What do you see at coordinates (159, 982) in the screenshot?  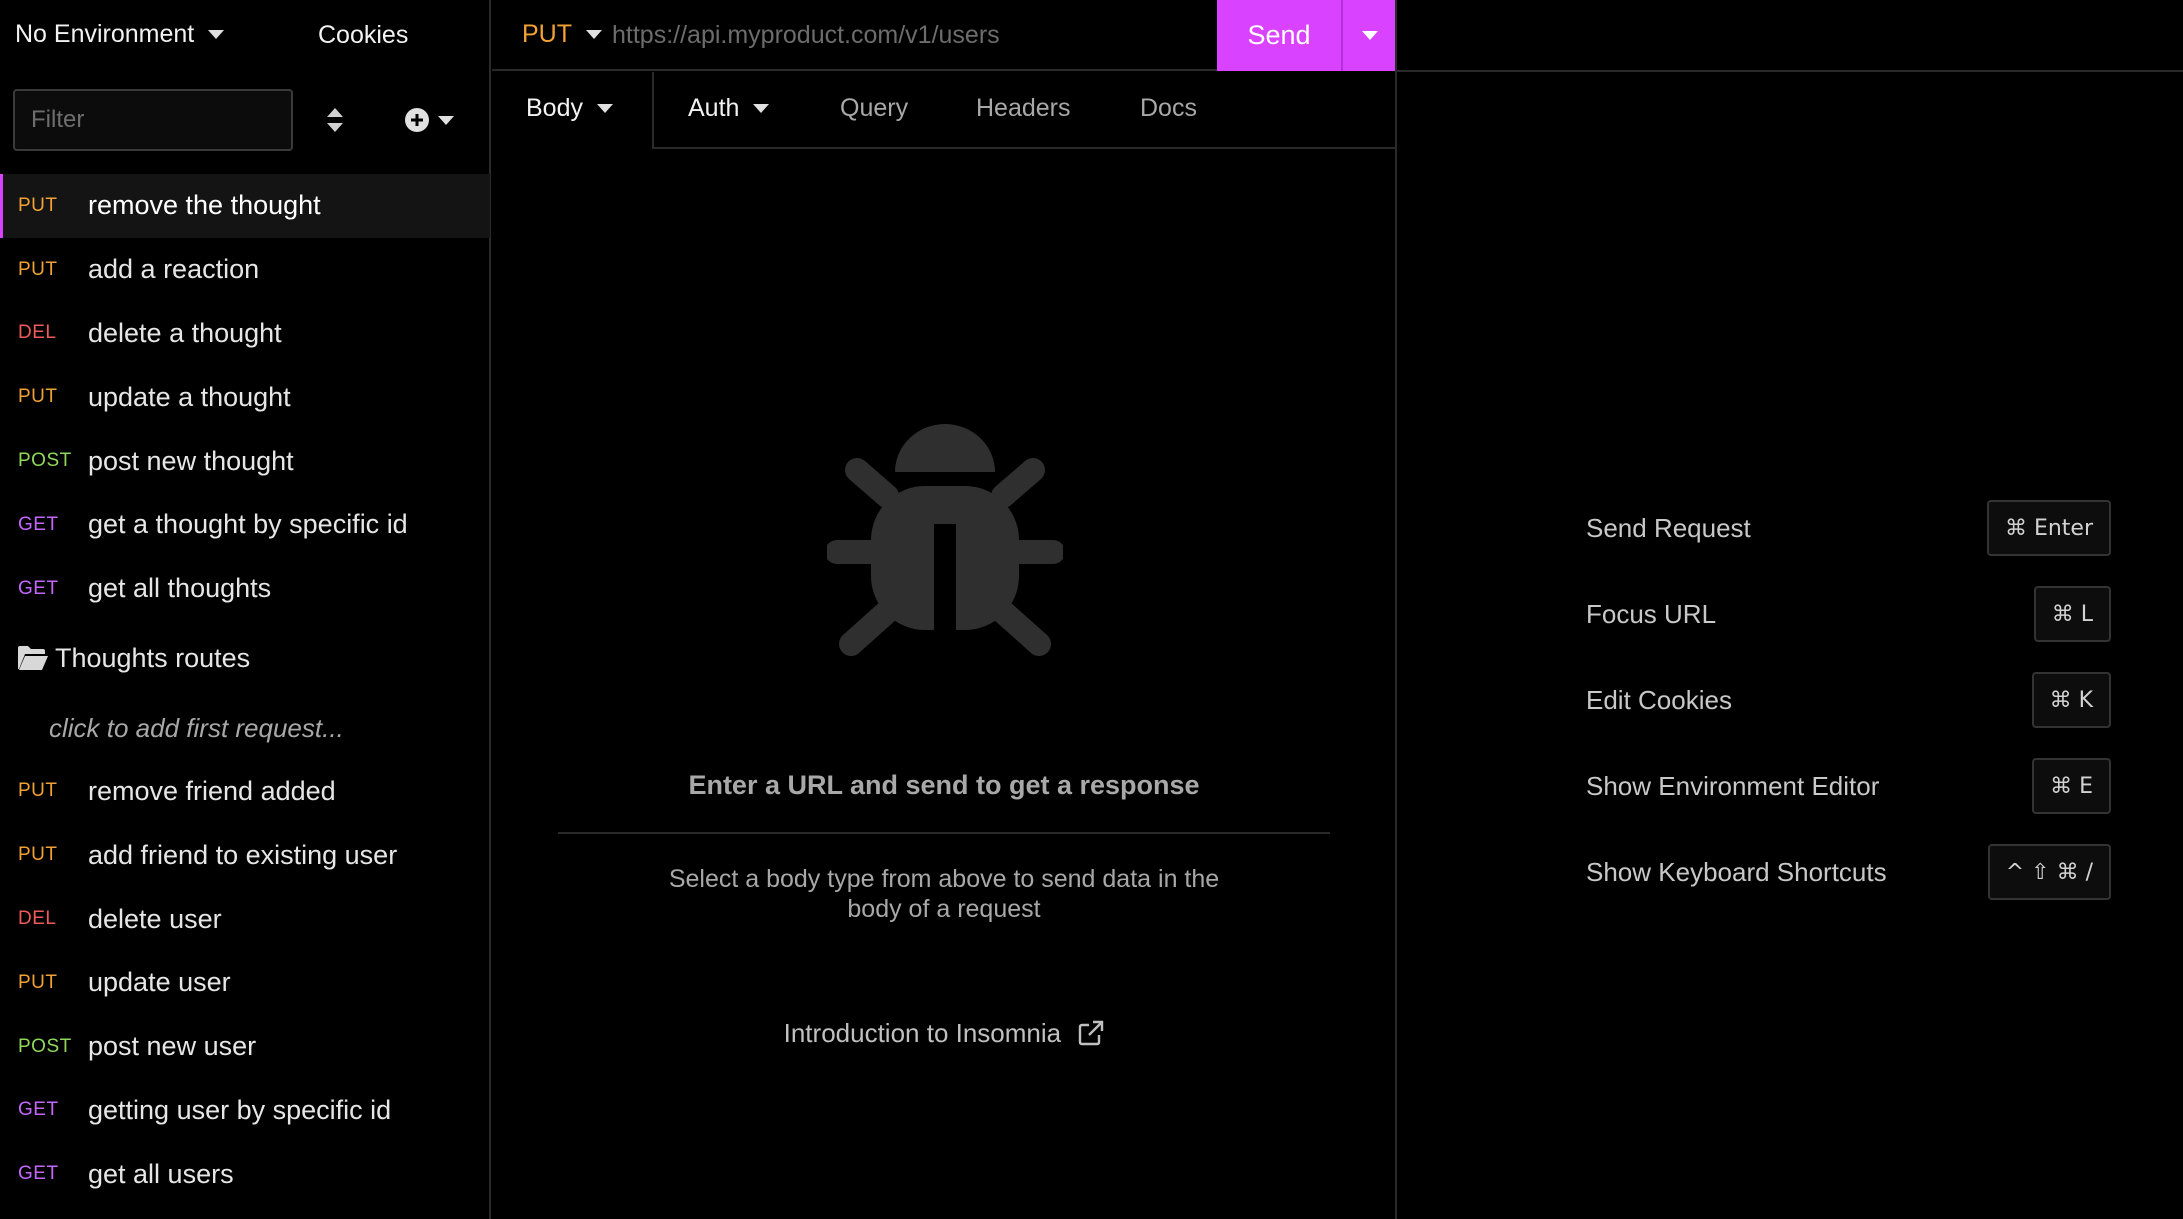 I see `request-name: update user` at bounding box center [159, 982].